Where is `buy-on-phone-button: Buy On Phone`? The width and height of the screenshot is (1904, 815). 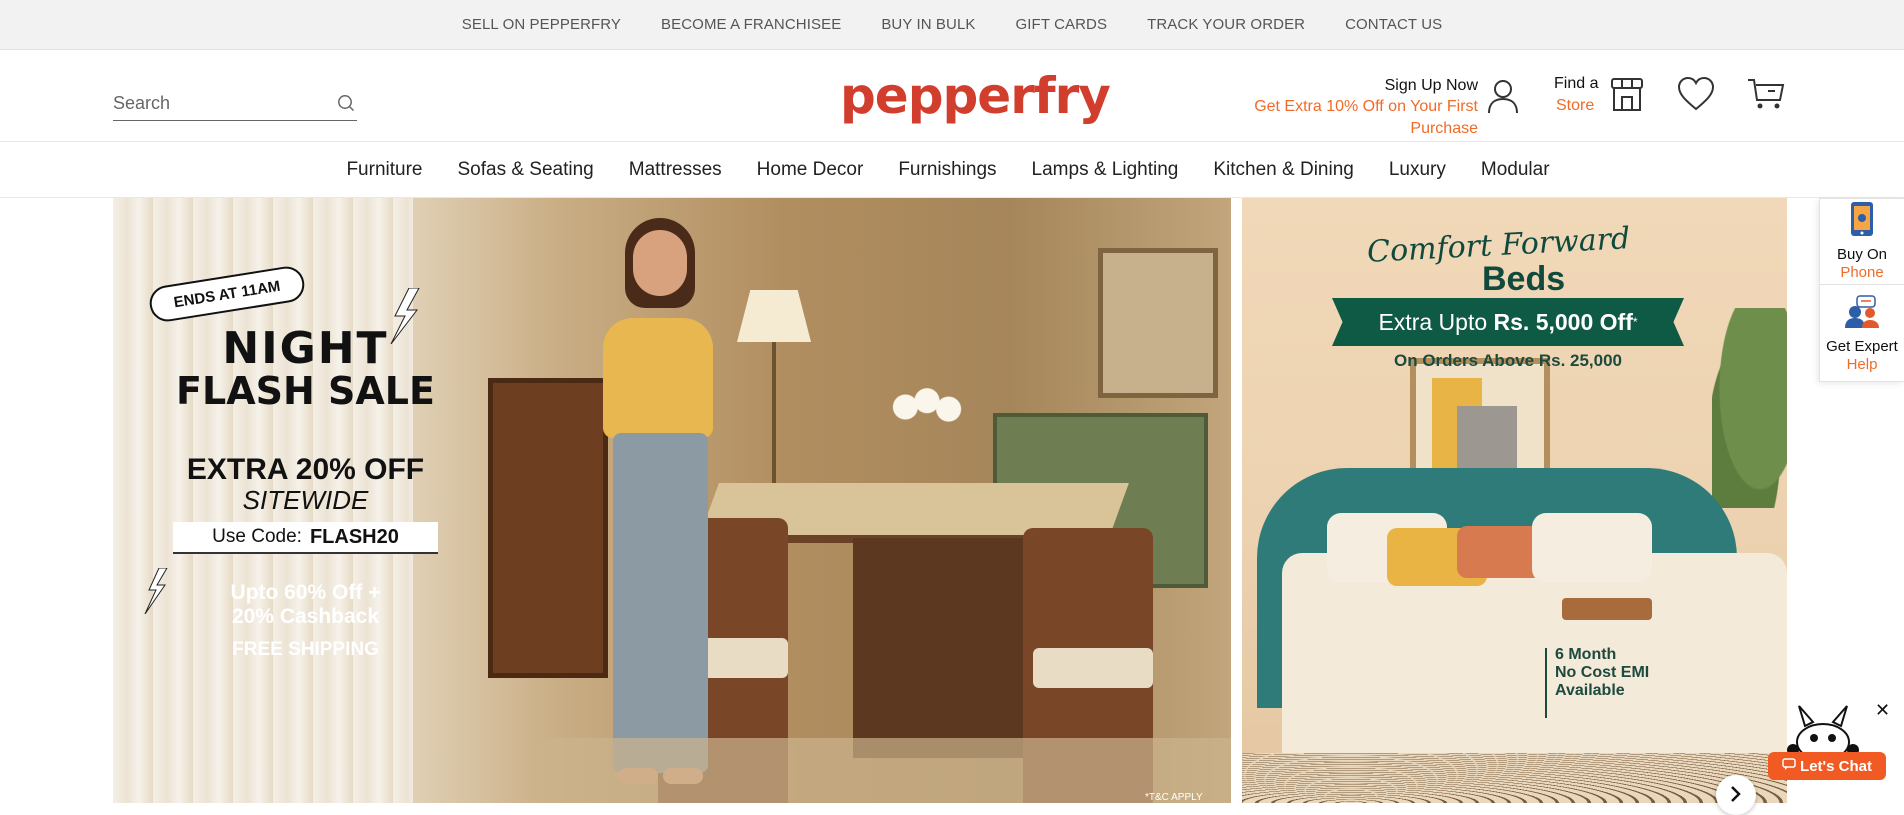
buy-on-phone-button: Buy On Phone is located at coordinates (1862, 242).